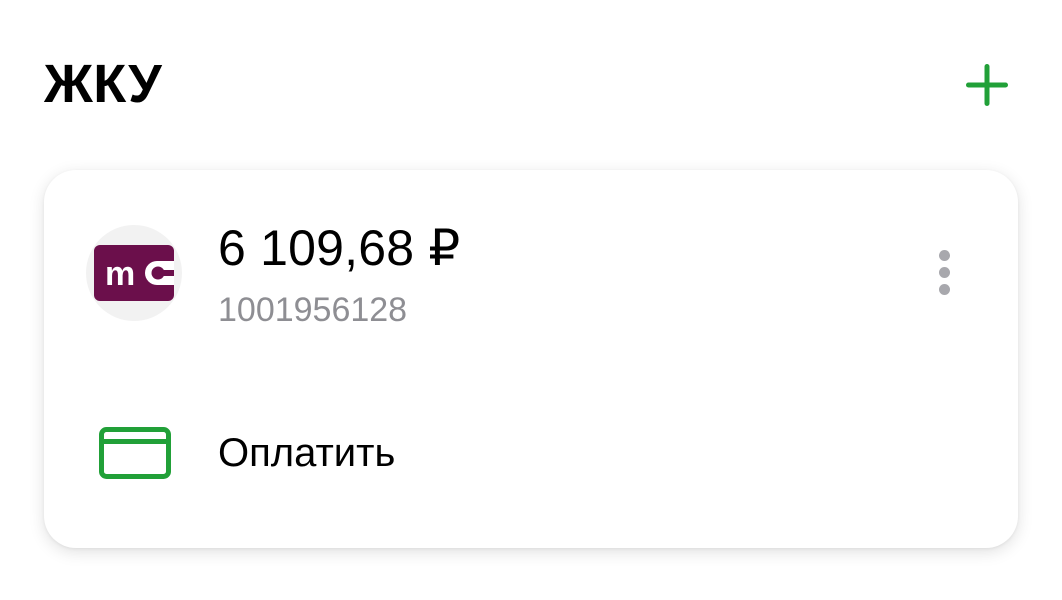 The width and height of the screenshot is (1062, 600). I want to click on more-vertical-icon, so click(944, 255).